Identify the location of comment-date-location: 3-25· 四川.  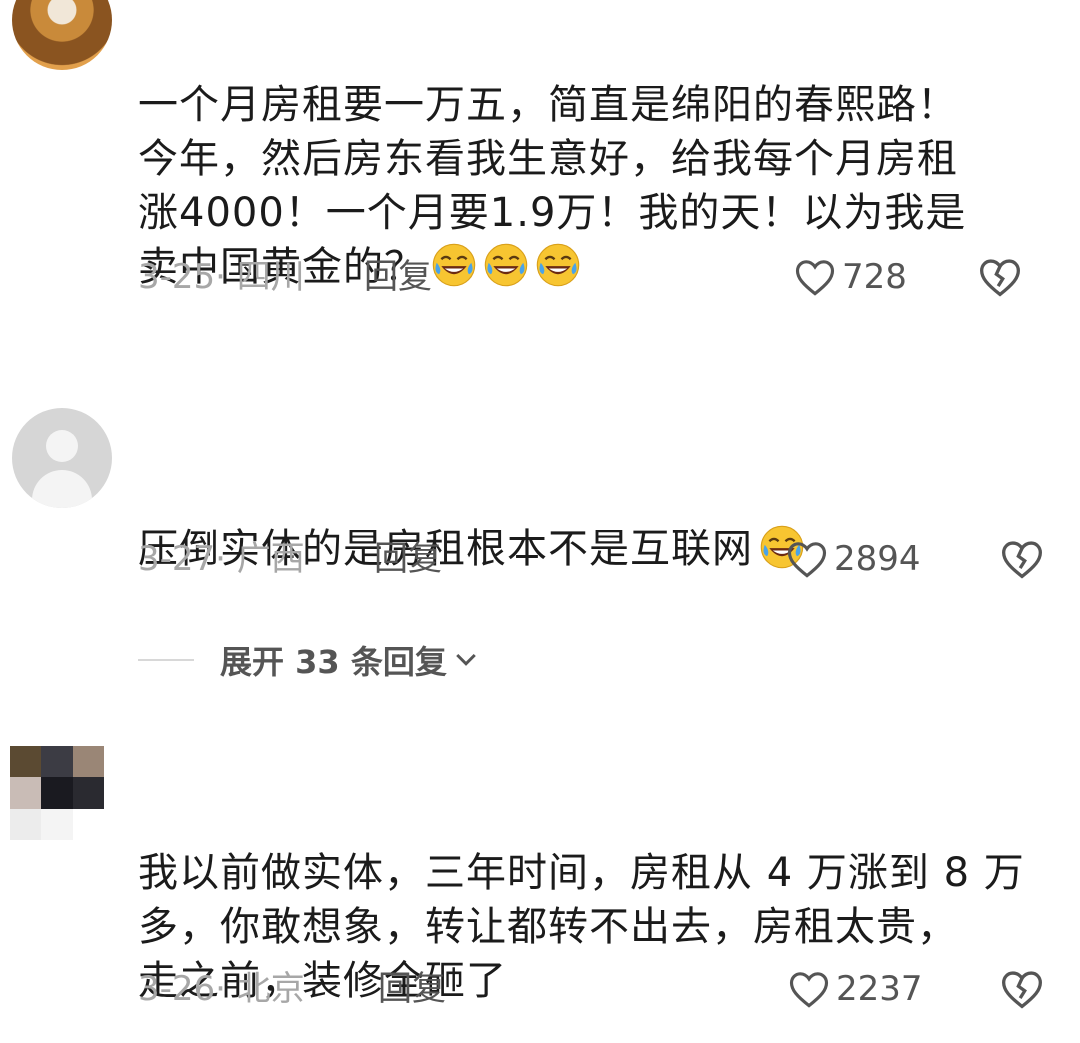
(221, 277).